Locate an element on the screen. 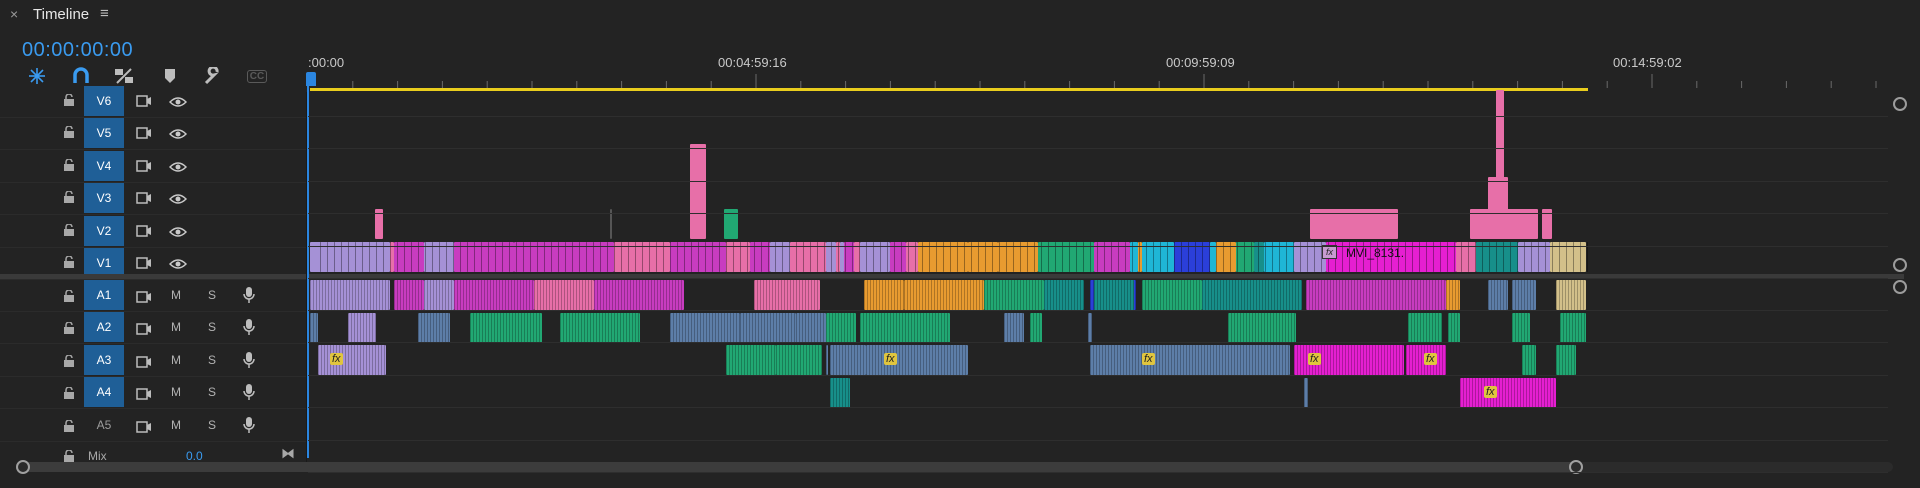  audio-scroll-top-knob is located at coordinates (1900, 287).